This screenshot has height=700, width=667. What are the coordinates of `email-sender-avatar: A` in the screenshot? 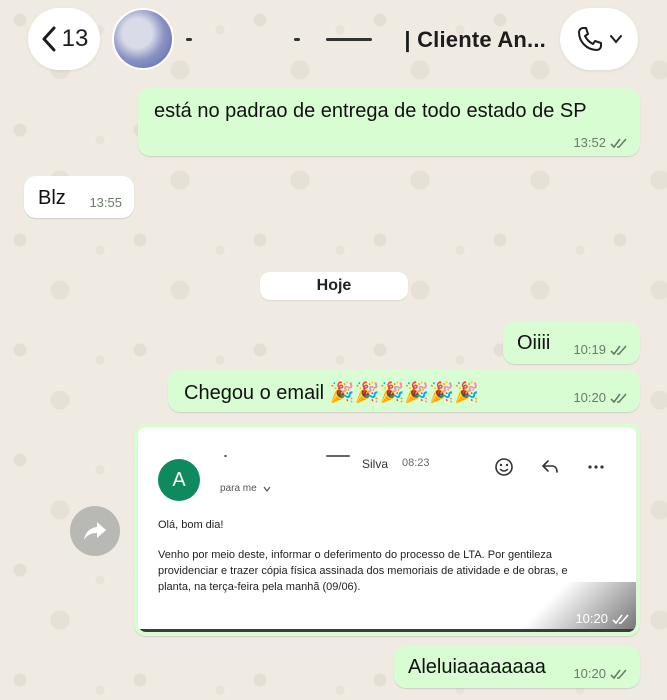 It's located at (179, 480).